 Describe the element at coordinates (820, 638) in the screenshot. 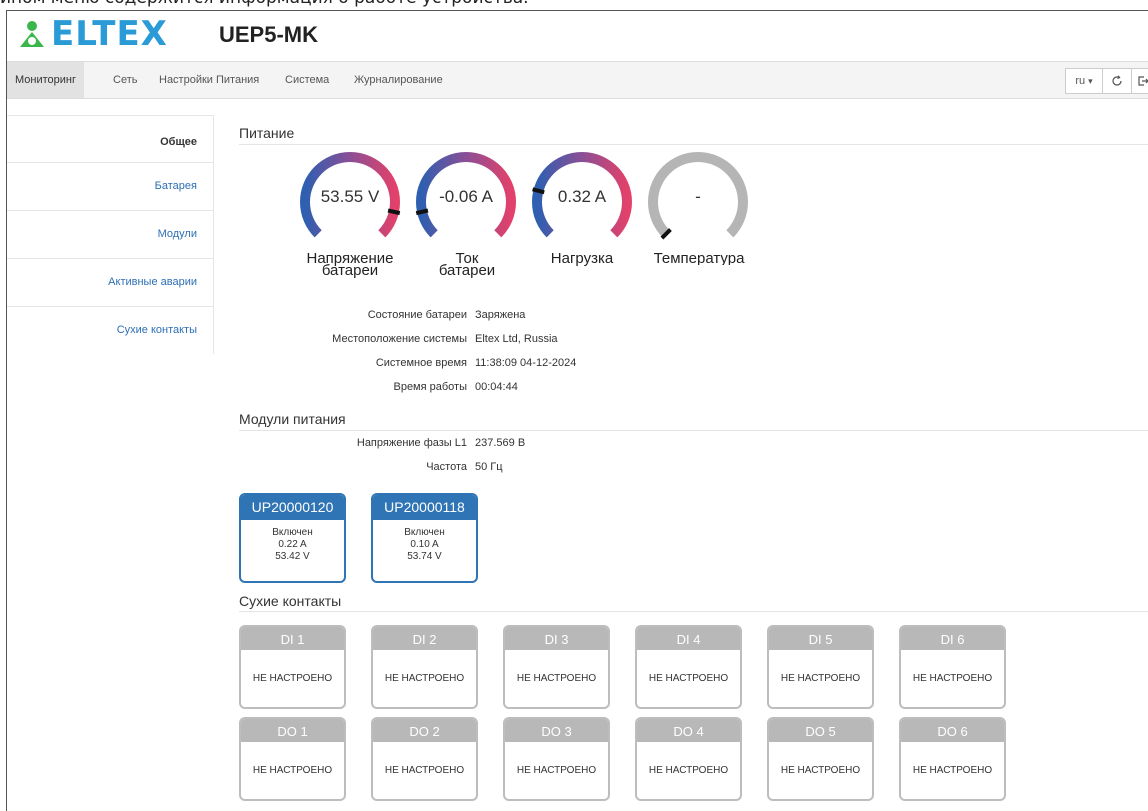

I see `dry-contact-name: DI 5` at that location.